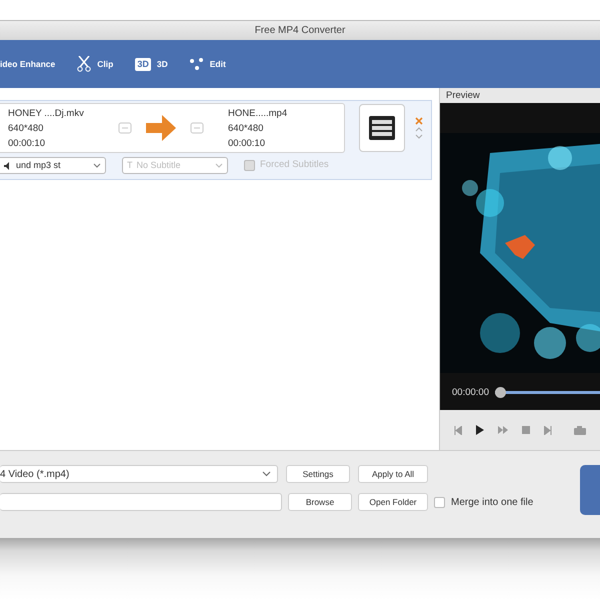 The height and width of the screenshot is (600, 600). Describe the element at coordinates (208, 64) in the screenshot. I see `toolbar-button: Edit` at that location.